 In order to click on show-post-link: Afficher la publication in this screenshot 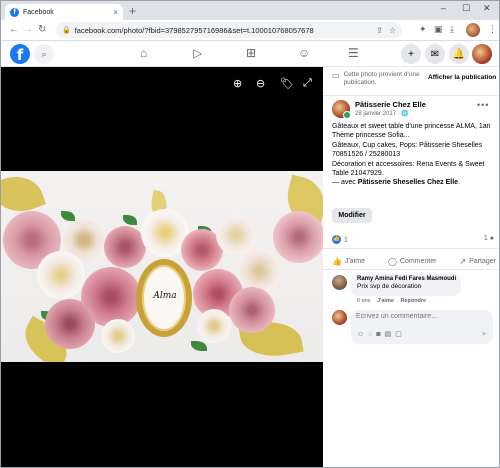, I will do `click(462, 77)`.